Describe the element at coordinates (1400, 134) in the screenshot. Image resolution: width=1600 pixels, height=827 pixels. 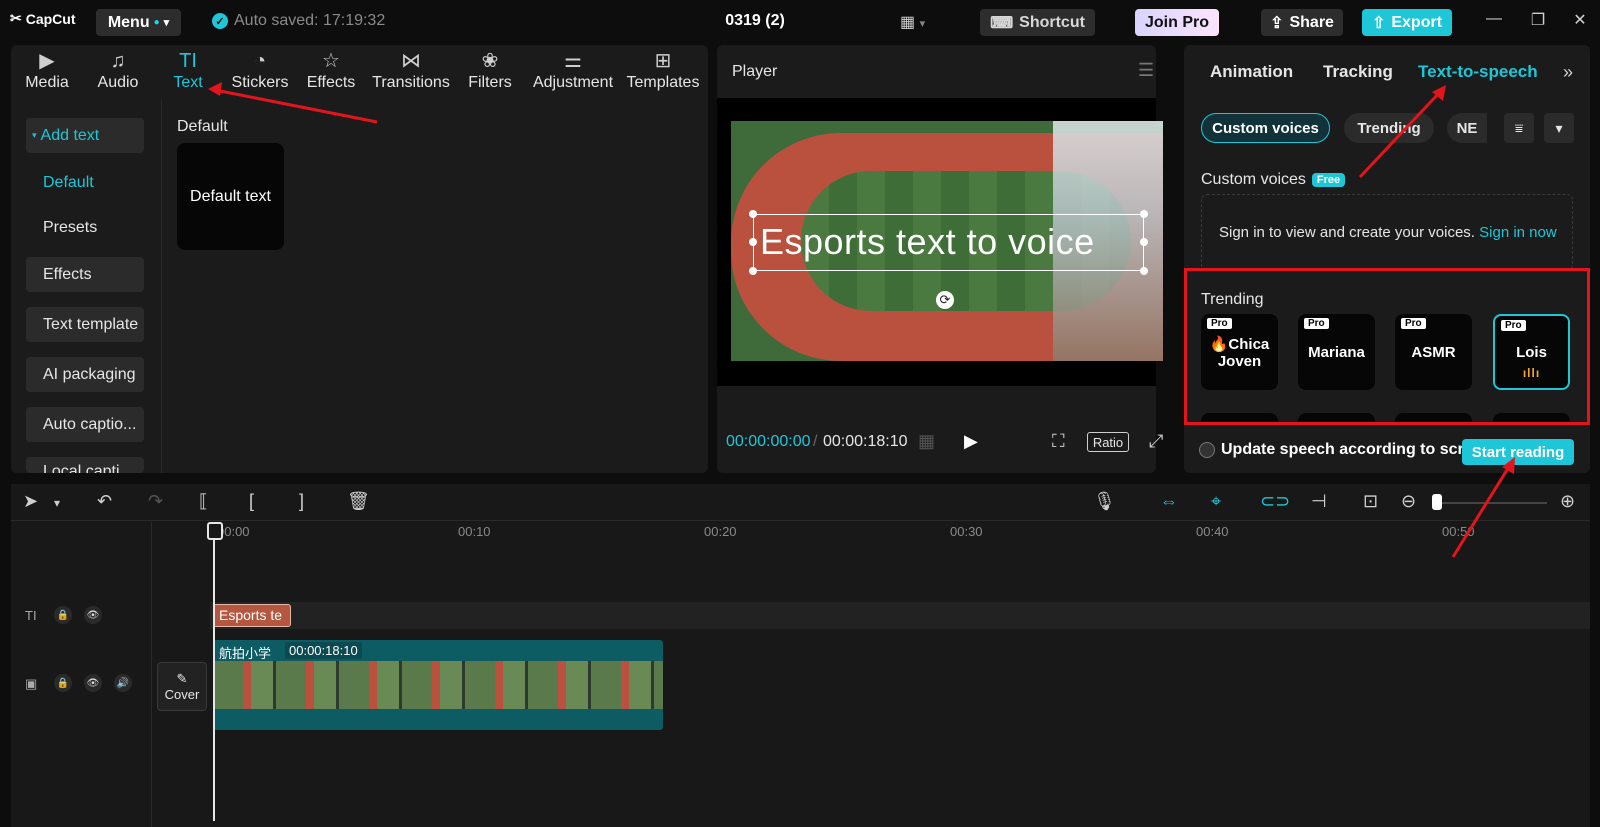
I see `annotation-arrow-tts-tab` at that location.